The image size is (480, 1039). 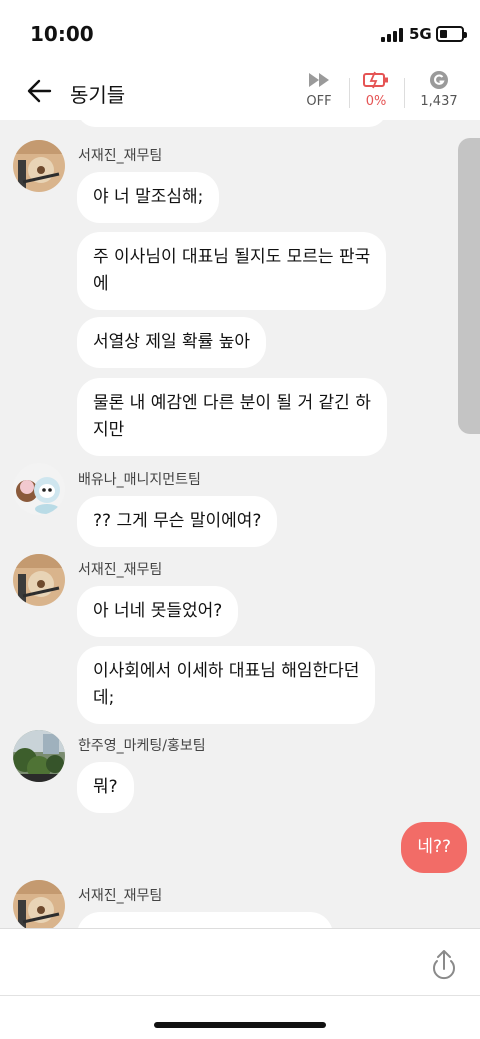 I want to click on battery-status-label: 0%, so click(x=376, y=101).